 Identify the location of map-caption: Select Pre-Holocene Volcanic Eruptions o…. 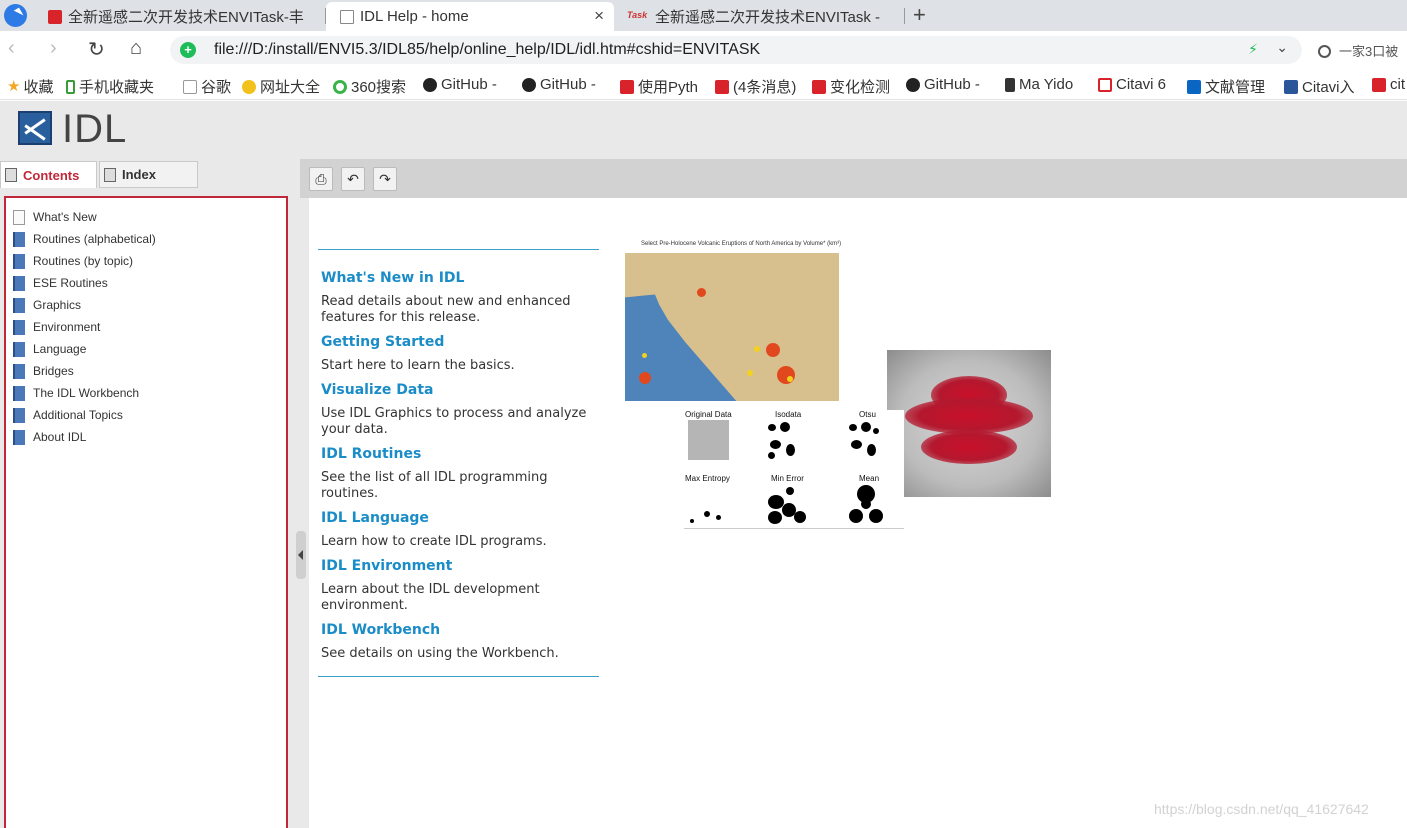
(741, 244).